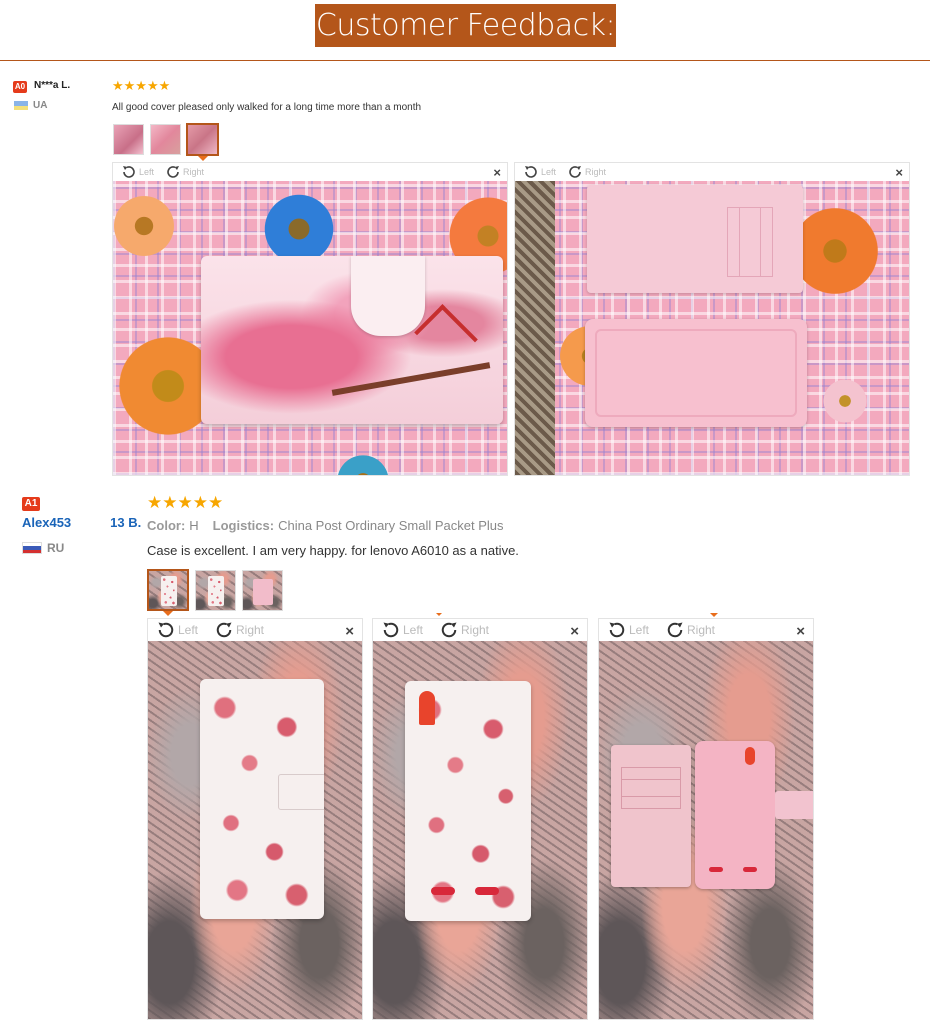 This screenshot has height=1036, width=930. What do you see at coordinates (20, 87) in the screenshot?
I see `reviewer-level-badge: A0` at bounding box center [20, 87].